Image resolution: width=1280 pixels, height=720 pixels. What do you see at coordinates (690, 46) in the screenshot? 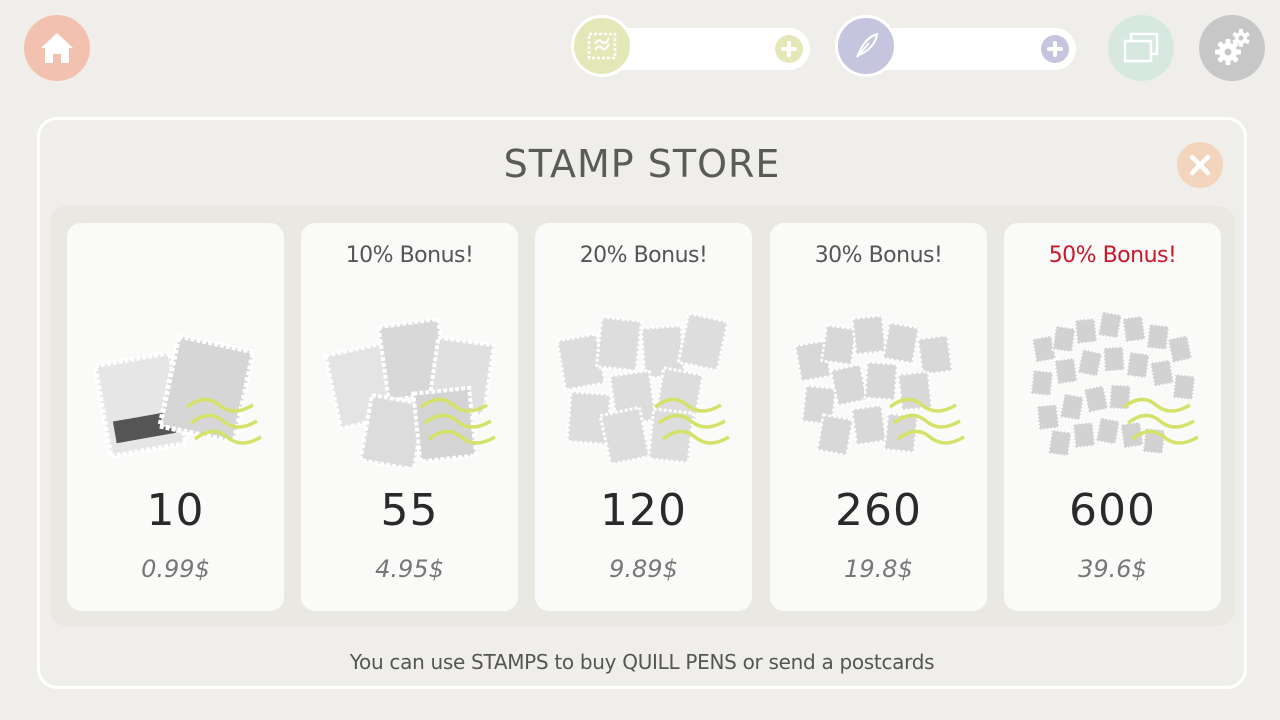
I see `stamp-counter` at bounding box center [690, 46].